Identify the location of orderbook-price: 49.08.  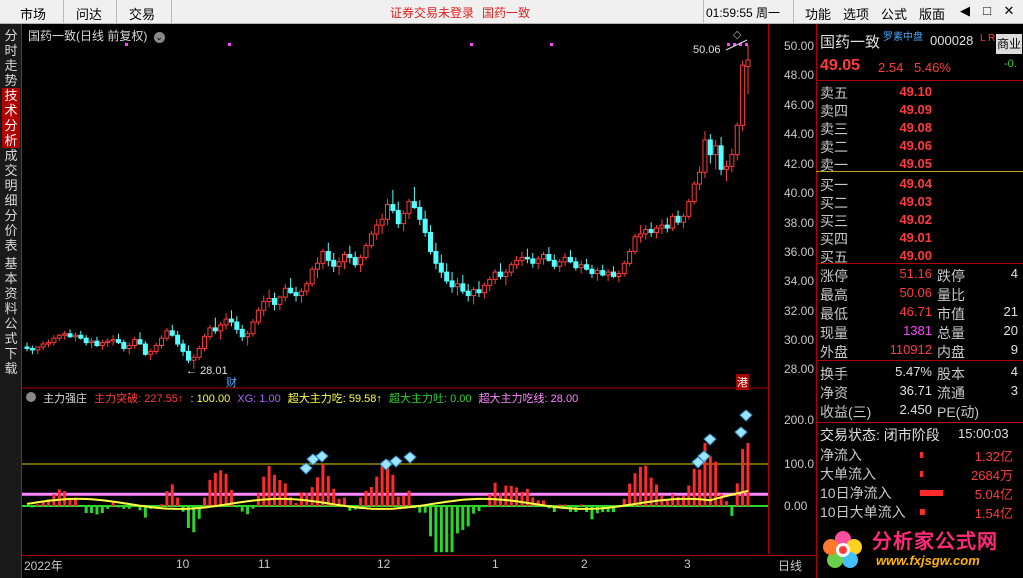
(906, 127).